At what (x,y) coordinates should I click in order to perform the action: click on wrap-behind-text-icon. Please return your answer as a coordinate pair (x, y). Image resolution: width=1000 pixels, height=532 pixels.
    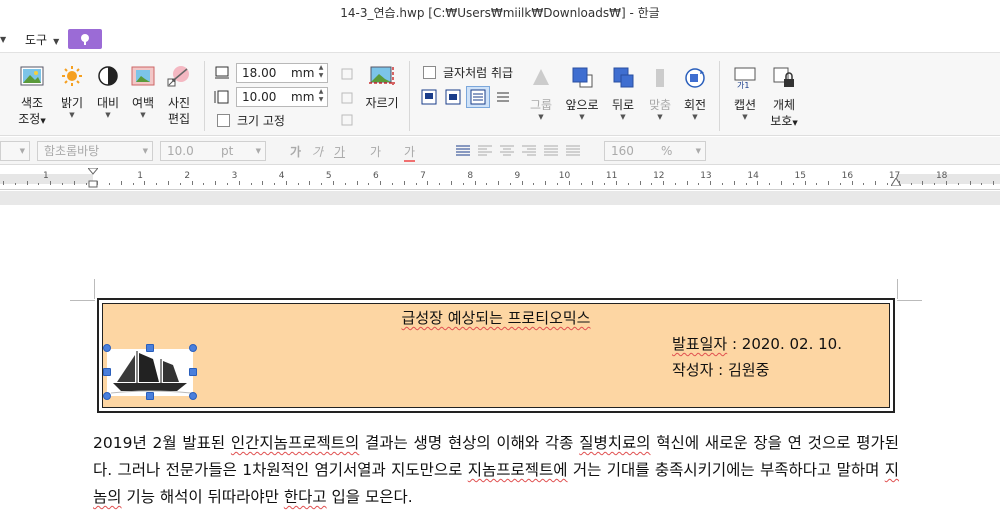
    Looking at the image, I should click on (478, 97).